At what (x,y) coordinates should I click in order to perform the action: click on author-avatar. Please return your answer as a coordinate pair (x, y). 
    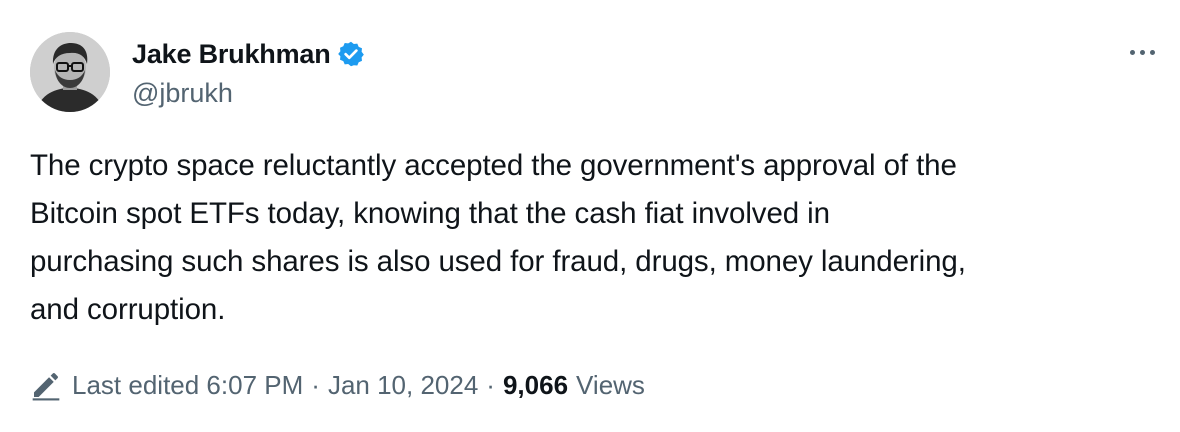
    Looking at the image, I should click on (70, 72).